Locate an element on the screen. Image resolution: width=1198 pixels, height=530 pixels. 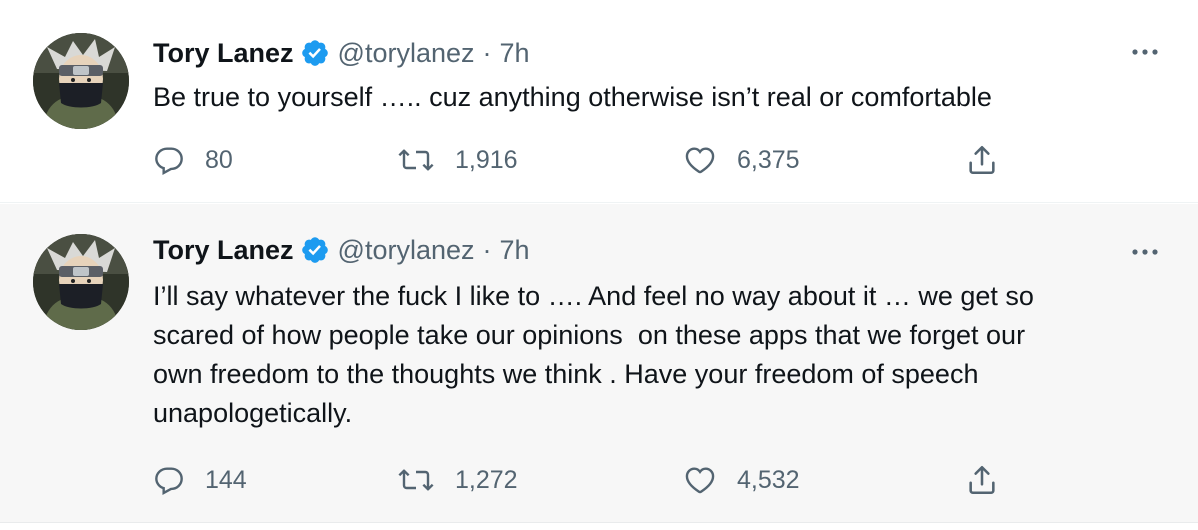
reply-button: 80 is located at coordinates (193, 160).